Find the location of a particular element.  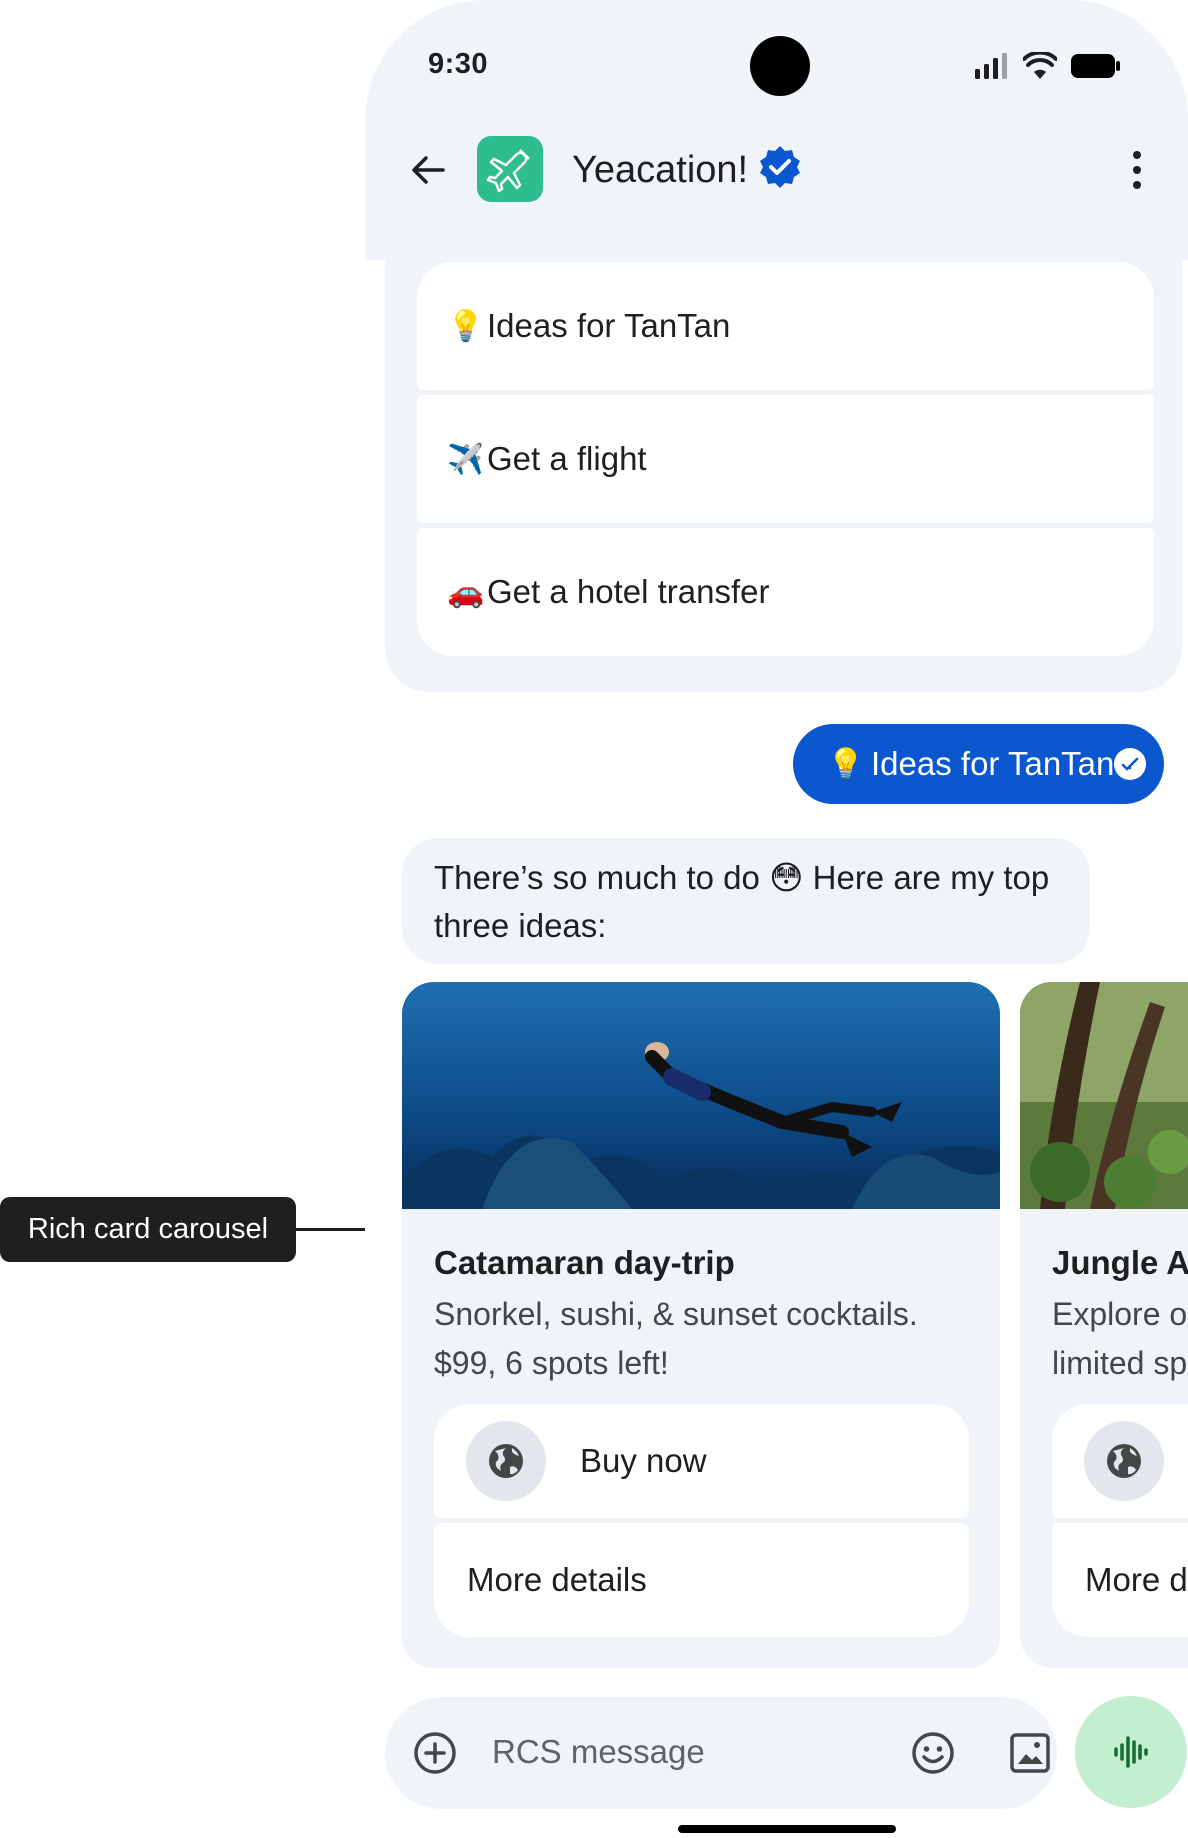

more-details-label: More d is located at coordinates (1136, 1579).